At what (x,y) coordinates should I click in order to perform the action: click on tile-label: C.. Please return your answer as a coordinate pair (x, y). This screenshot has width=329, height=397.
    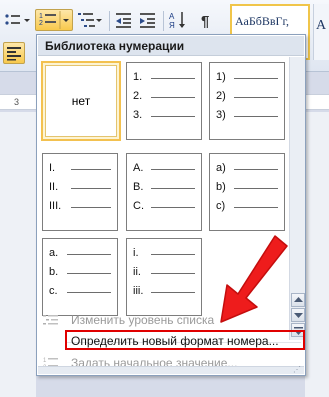
    Looking at the image, I should click on (138, 206).